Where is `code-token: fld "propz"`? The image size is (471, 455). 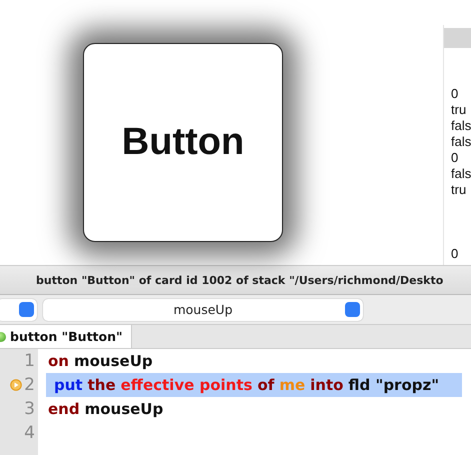 code-token: fld "propz" is located at coordinates (394, 385).